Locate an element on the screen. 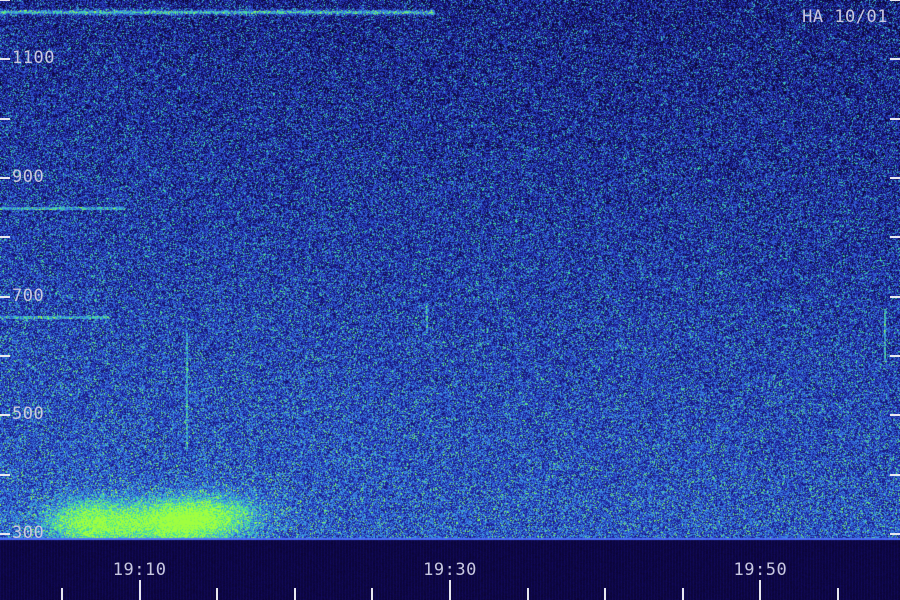 The height and width of the screenshot is (600, 900). y-tick-label: 300 is located at coordinates (28, 533).